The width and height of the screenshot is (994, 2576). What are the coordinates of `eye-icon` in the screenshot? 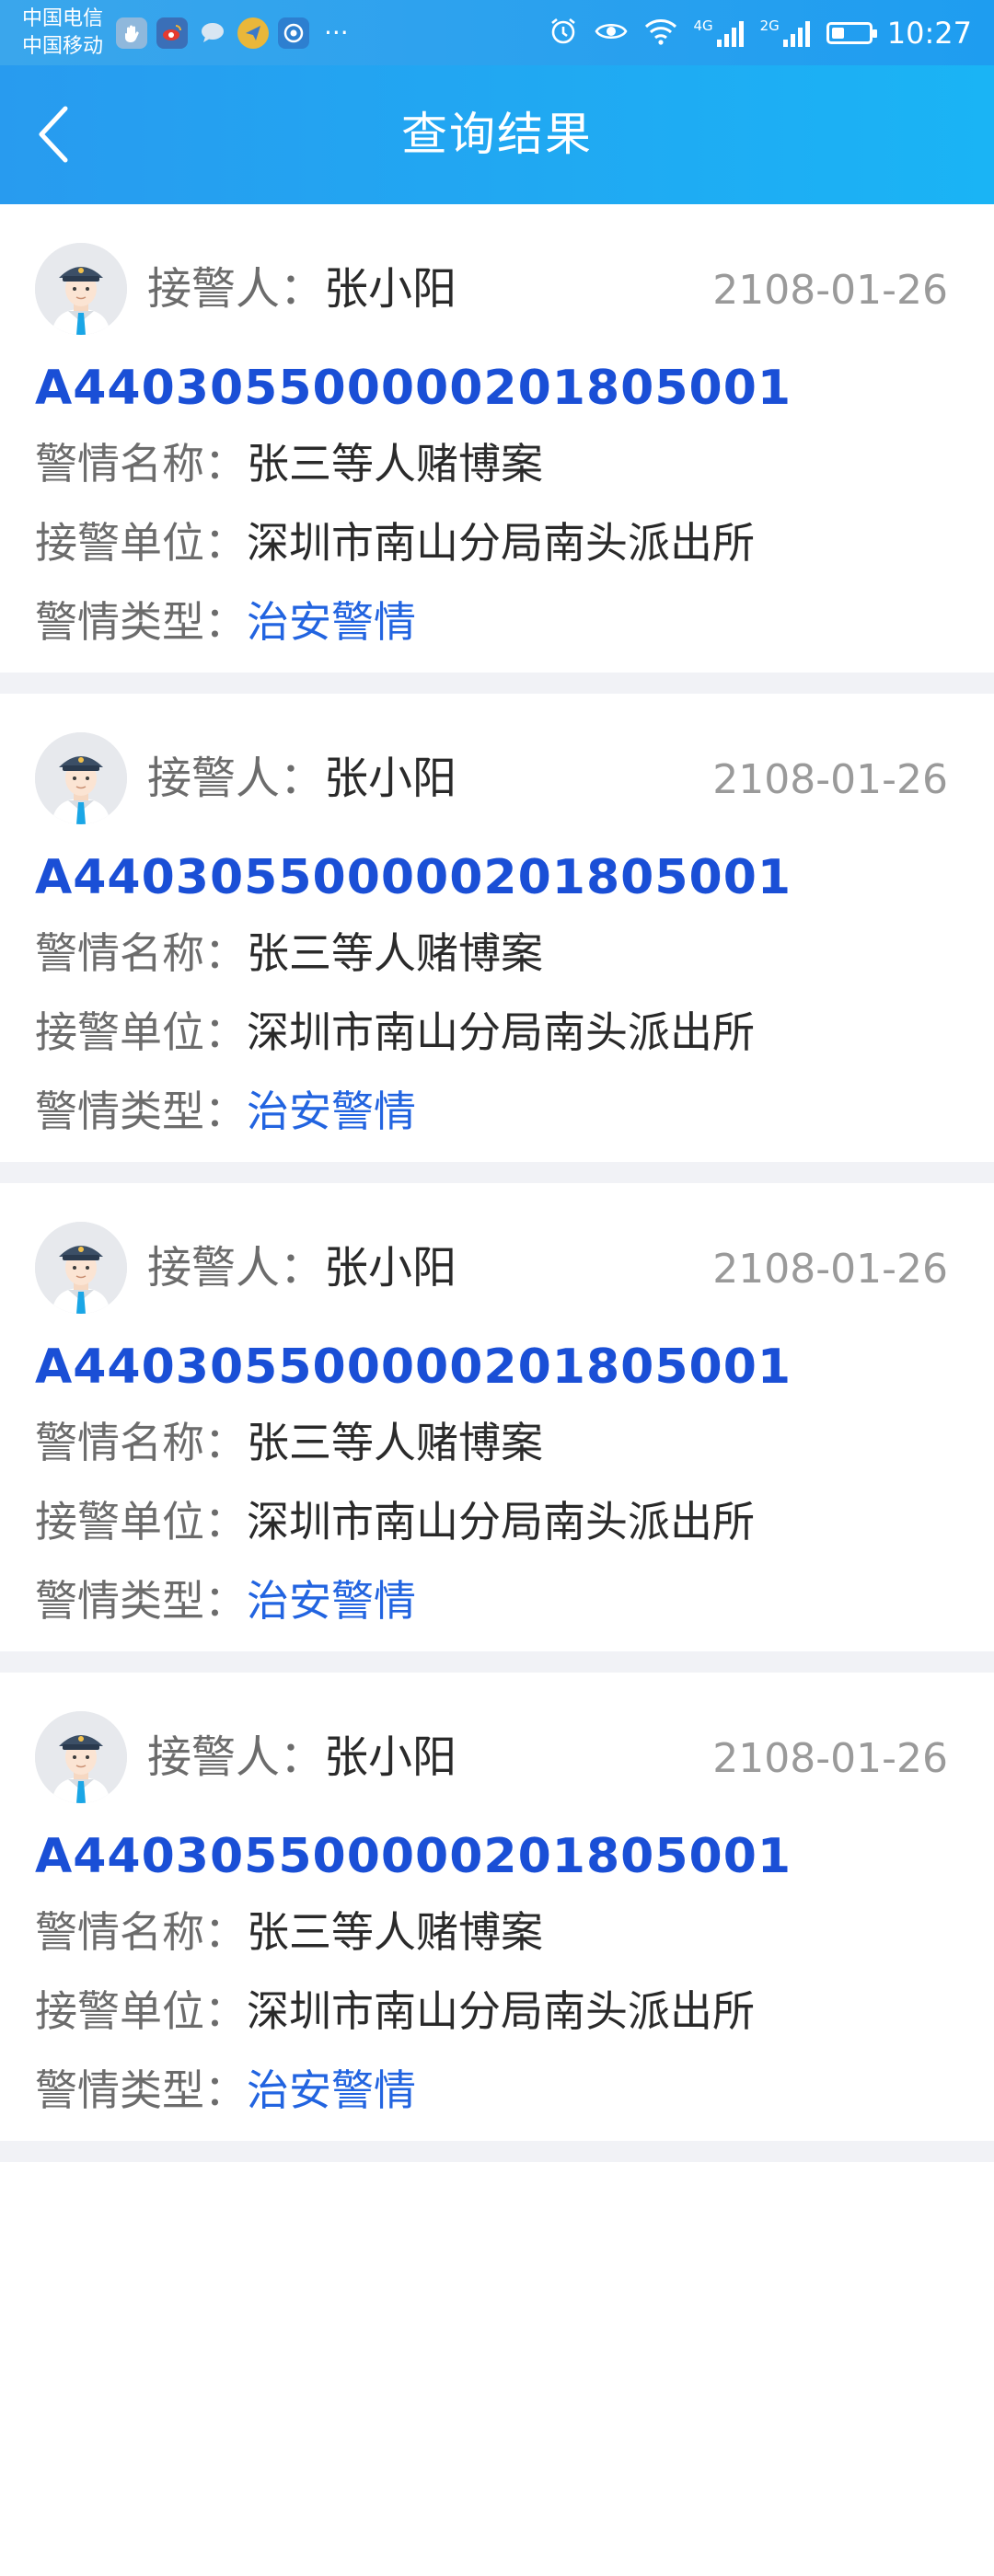 It's located at (611, 33).